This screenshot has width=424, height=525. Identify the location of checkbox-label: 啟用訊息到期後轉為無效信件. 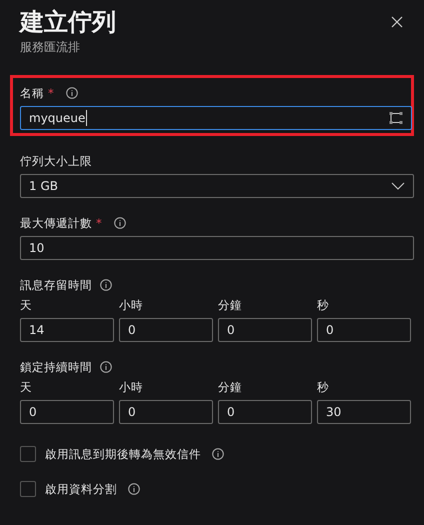
(123, 454).